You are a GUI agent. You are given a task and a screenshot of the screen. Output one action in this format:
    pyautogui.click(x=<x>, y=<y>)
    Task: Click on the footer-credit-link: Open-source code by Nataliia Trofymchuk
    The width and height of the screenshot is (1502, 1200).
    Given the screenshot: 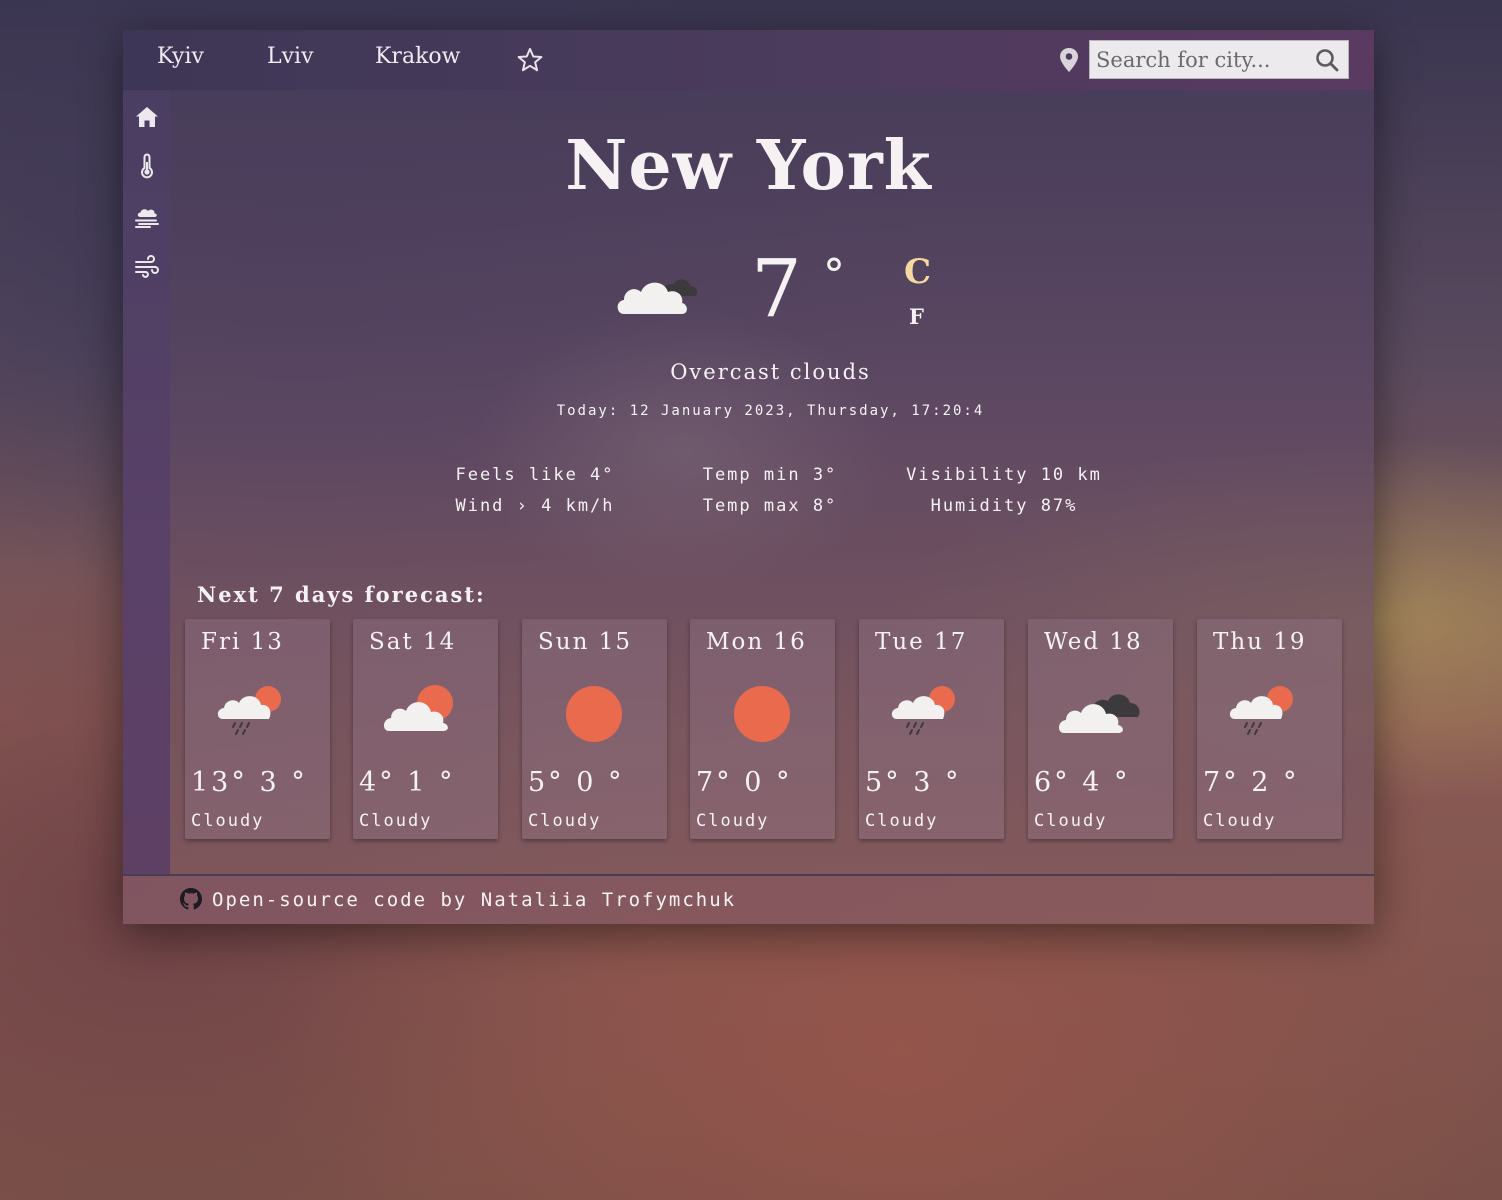 What is the action you would take?
    pyautogui.click(x=474, y=900)
    